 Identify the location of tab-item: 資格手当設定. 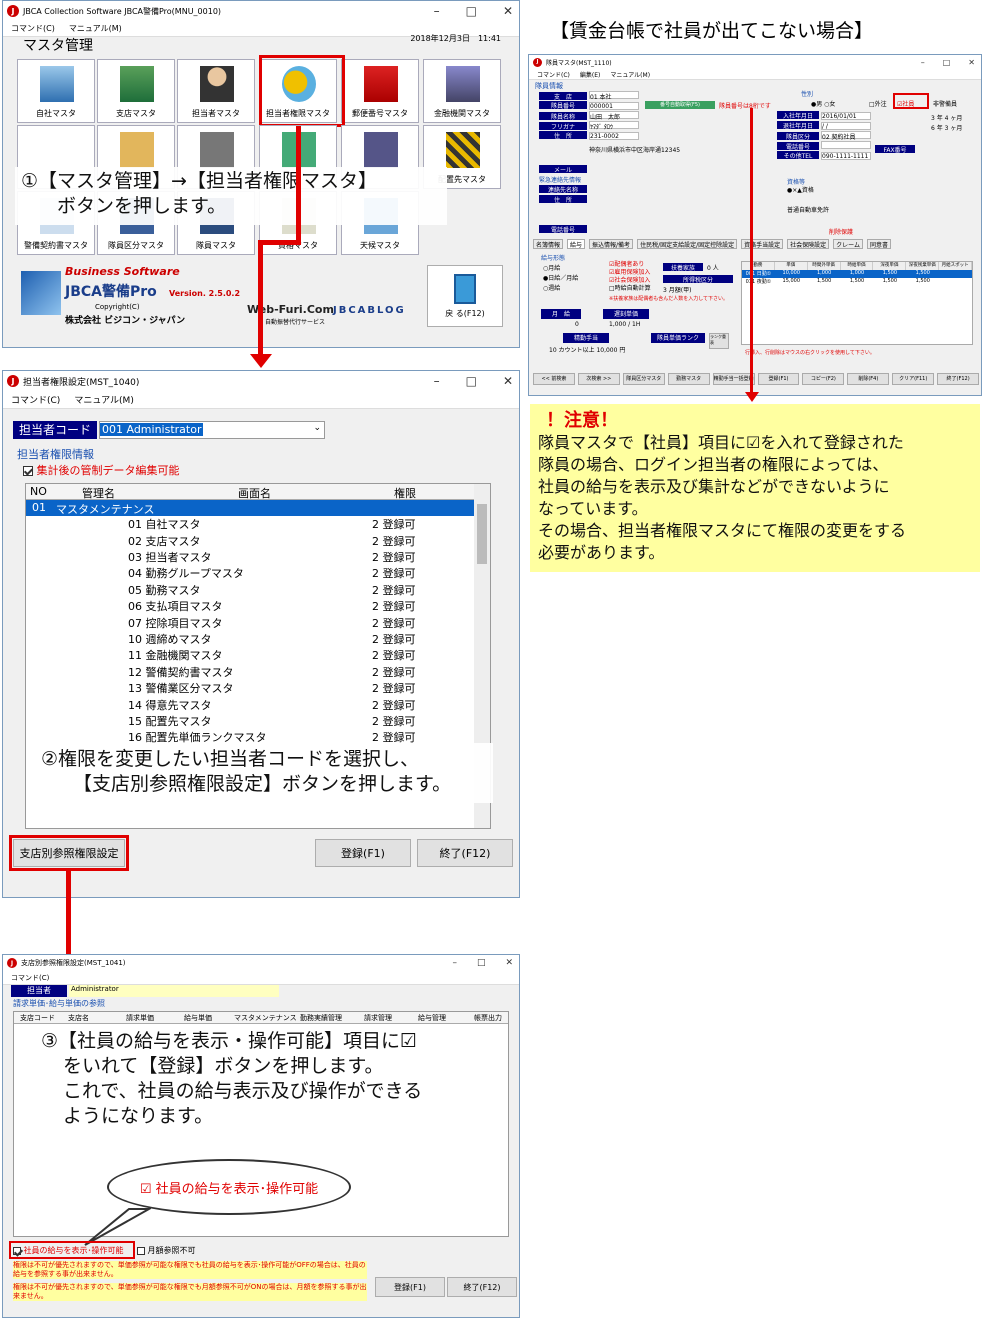
(762, 244).